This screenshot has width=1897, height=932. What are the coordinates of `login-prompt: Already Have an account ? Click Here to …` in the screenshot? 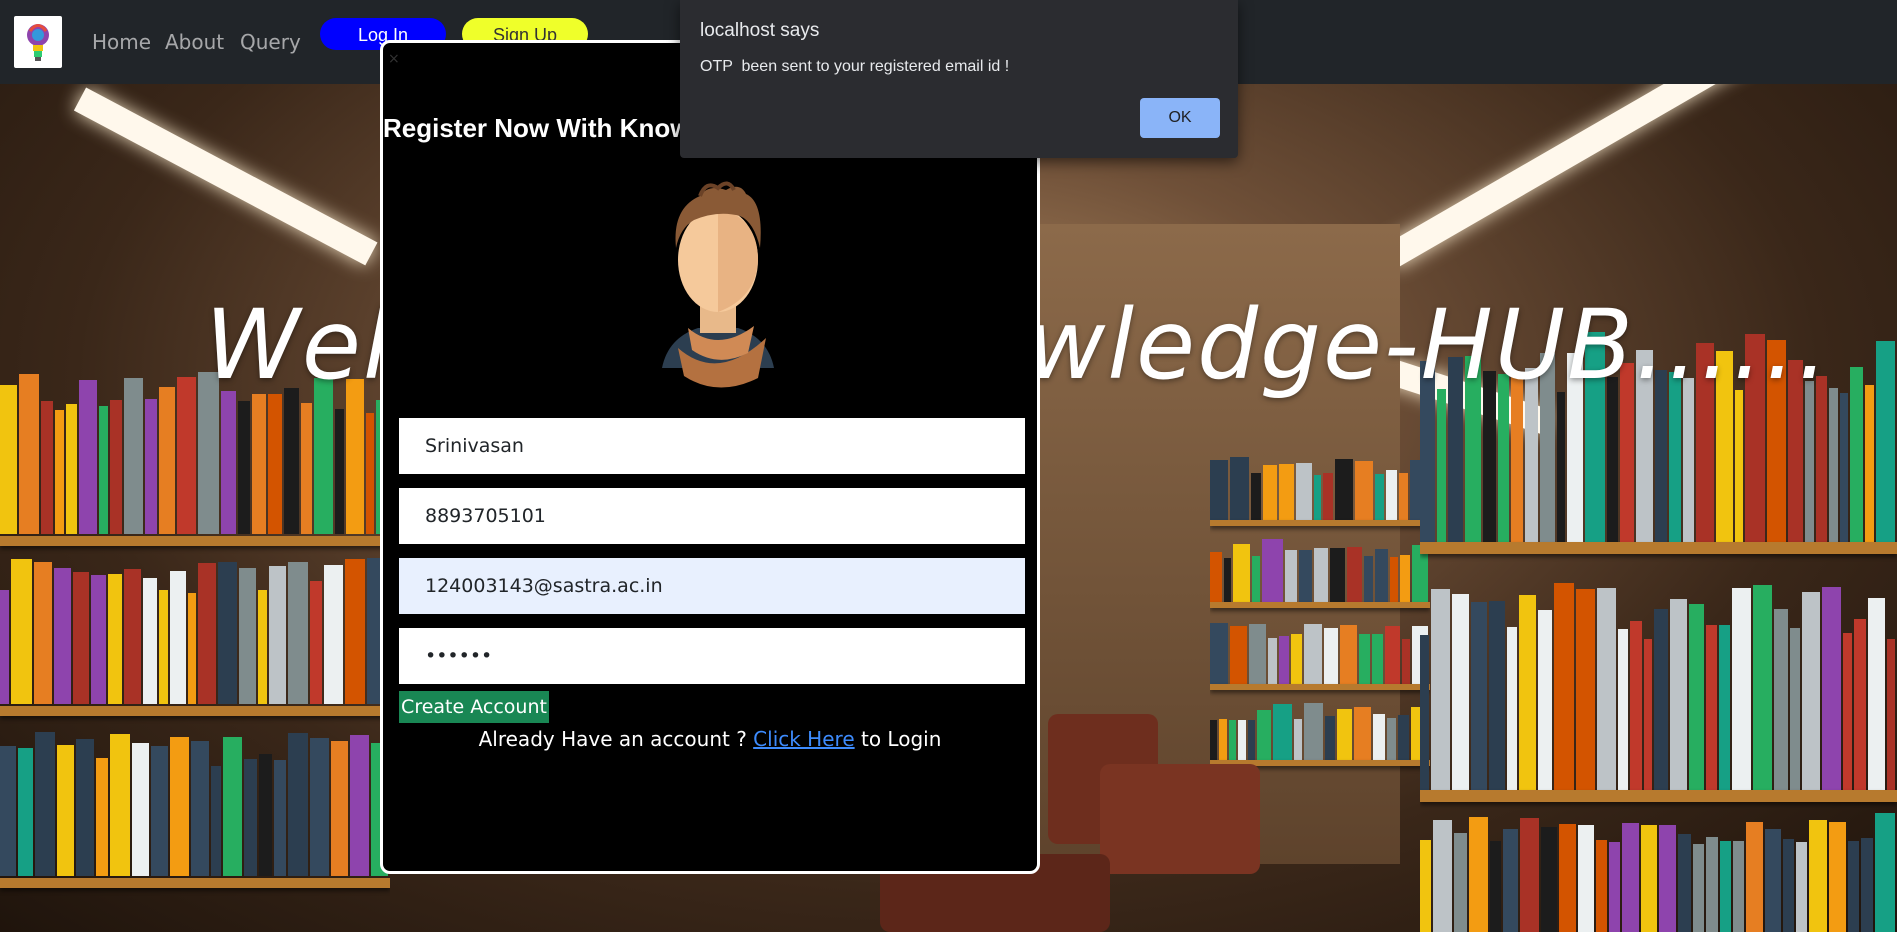 It's located at (710, 739).